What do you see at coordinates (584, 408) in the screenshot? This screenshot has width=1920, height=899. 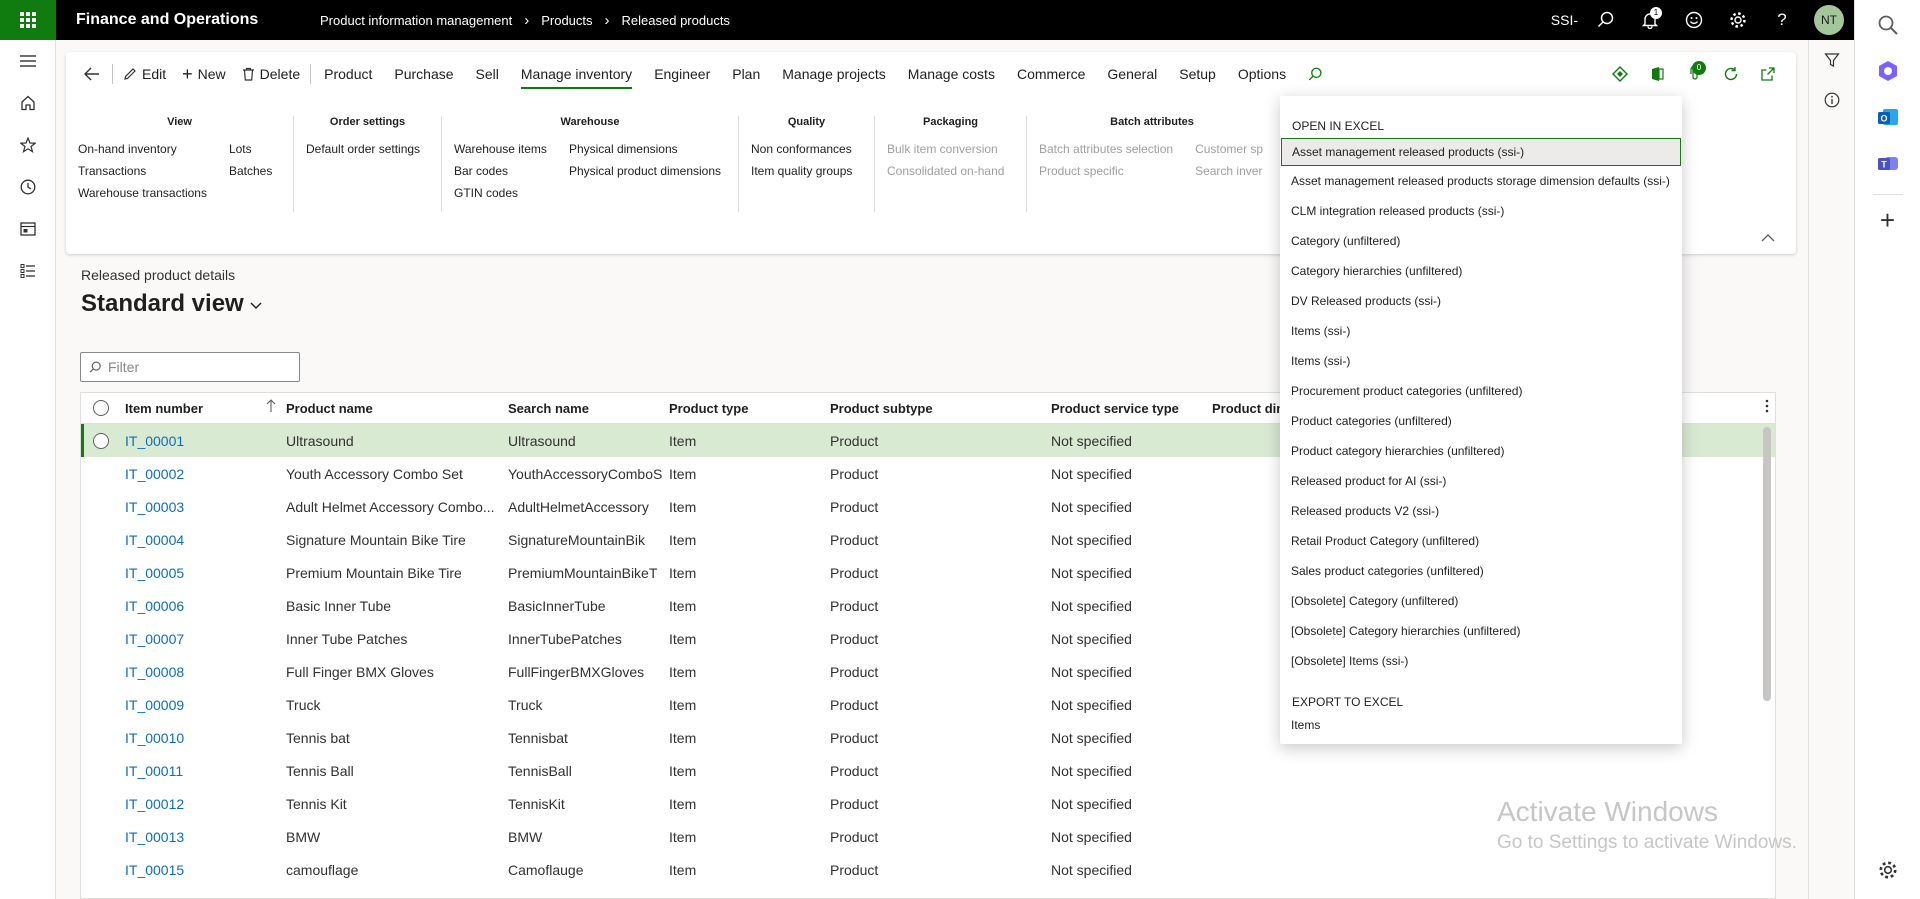 I see `column-header-search-name: Search name` at bounding box center [584, 408].